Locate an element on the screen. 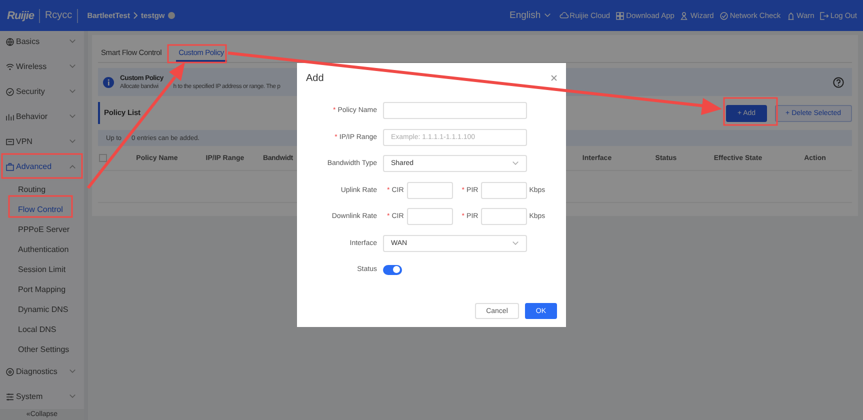 The height and width of the screenshot is (420, 863). logo: Rcycc is located at coordinates (58, 15).